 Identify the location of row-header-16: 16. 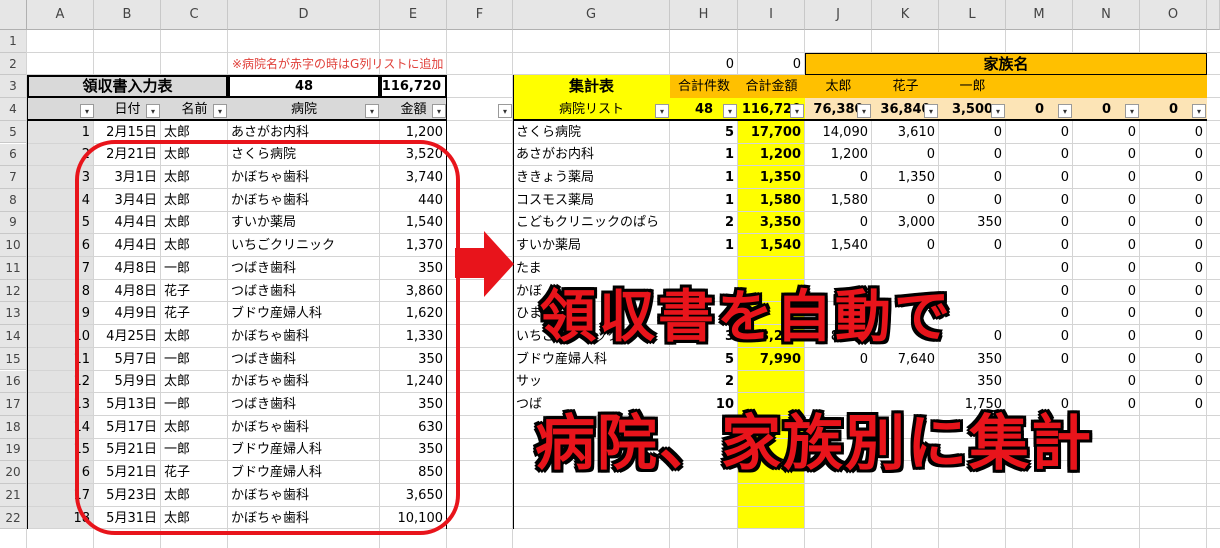
(13, 382).